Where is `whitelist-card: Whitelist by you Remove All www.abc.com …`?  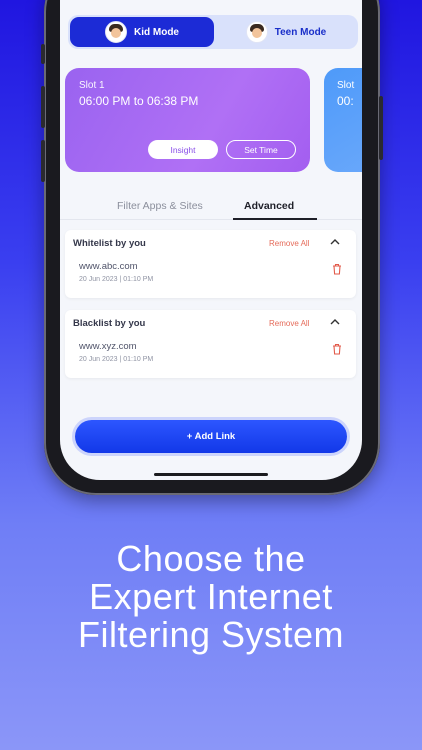
whitelist-card: Whitelist by you Remove All www.abc.com … is located at coordinates (210, 264).